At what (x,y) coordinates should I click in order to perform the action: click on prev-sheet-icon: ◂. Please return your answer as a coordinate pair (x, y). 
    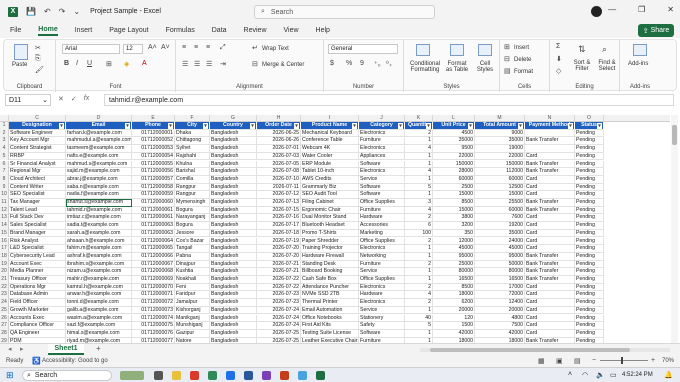
    Looking at the image, I should click on (10, 349).